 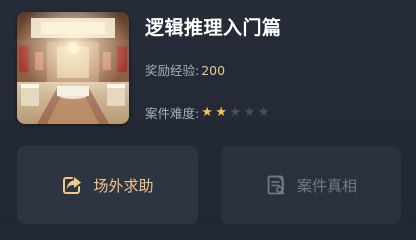 I want to click on document-icon, so click(x=276, y=185).